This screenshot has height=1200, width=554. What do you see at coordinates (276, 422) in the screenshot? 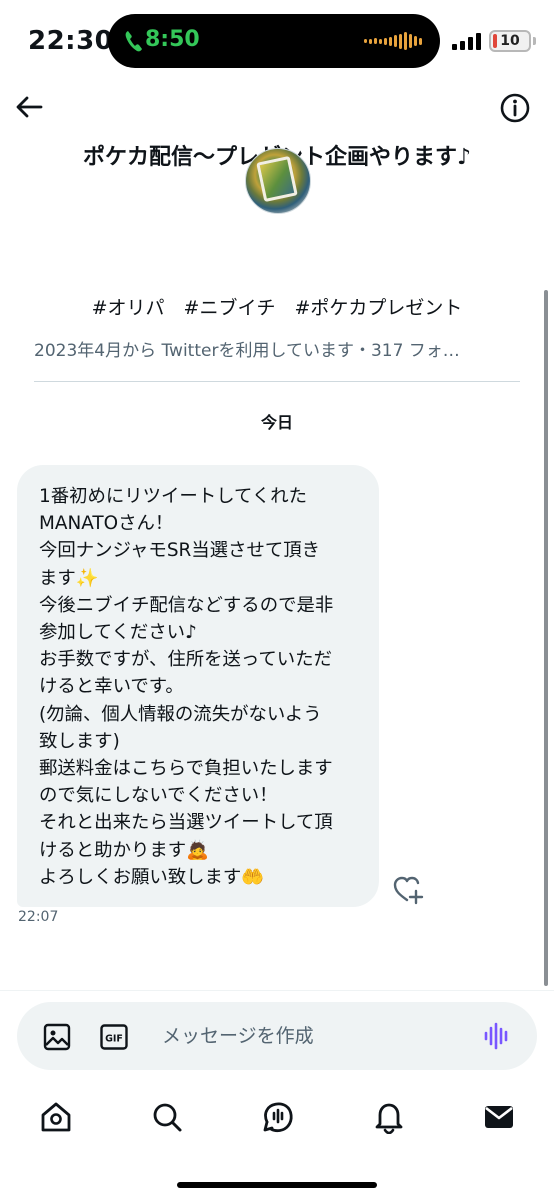
I see `day-separator: 今日` at bounding box center [276, 422].